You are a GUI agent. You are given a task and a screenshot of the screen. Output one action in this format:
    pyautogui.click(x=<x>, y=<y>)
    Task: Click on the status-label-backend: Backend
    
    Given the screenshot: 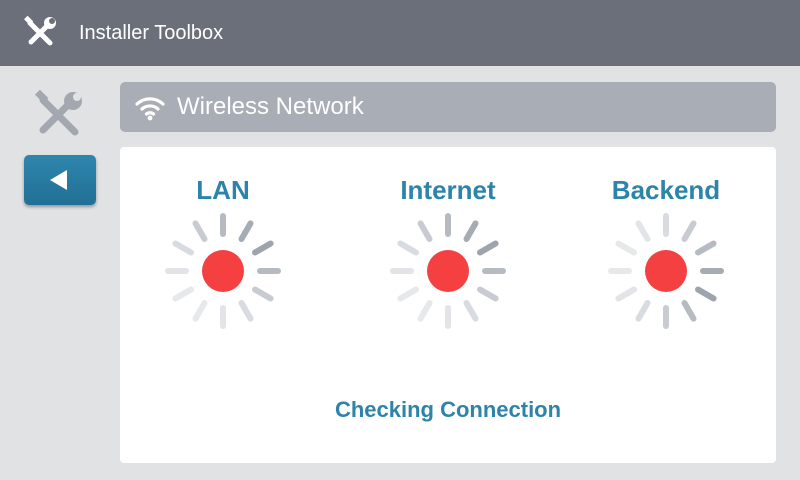 What is the action you would take?
    pyautogui.click(x=666, y=190)
    